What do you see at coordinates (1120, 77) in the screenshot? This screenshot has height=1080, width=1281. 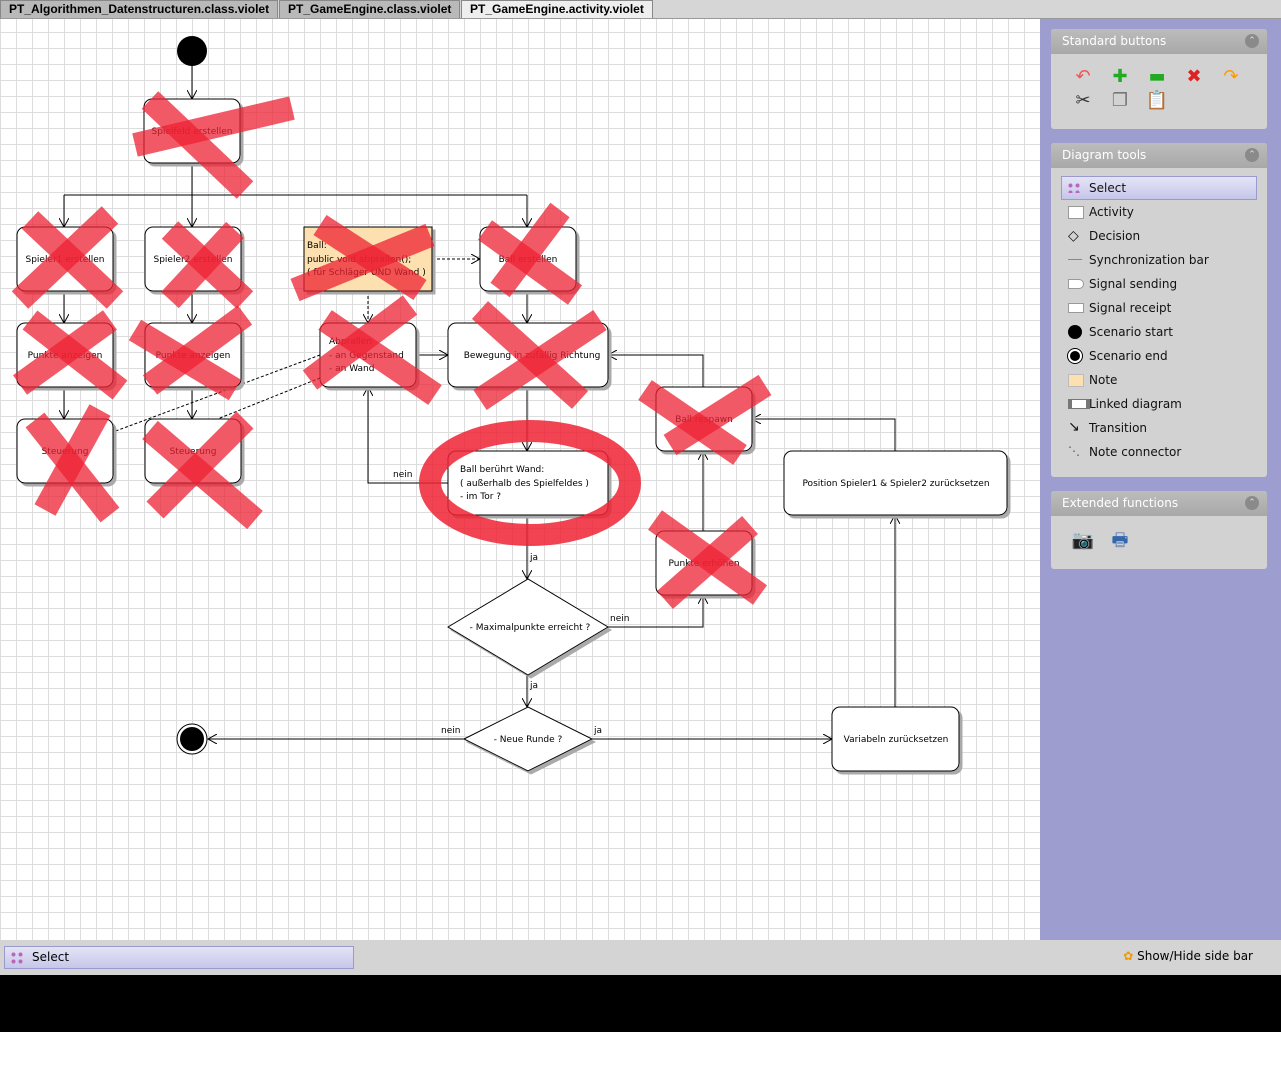 I see `add-icon: ✚` at bounding box center [1120, 77].